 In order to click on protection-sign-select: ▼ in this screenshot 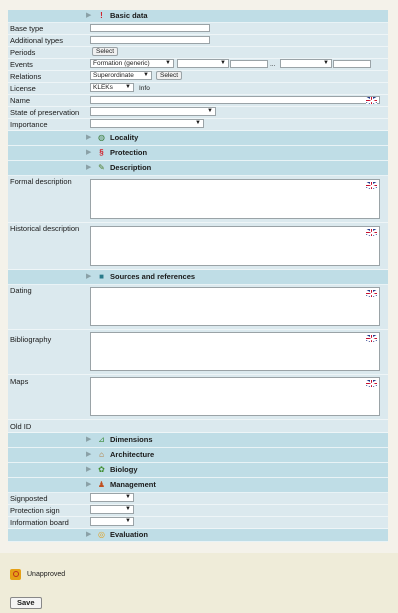, I will do `click(112, 509)`.